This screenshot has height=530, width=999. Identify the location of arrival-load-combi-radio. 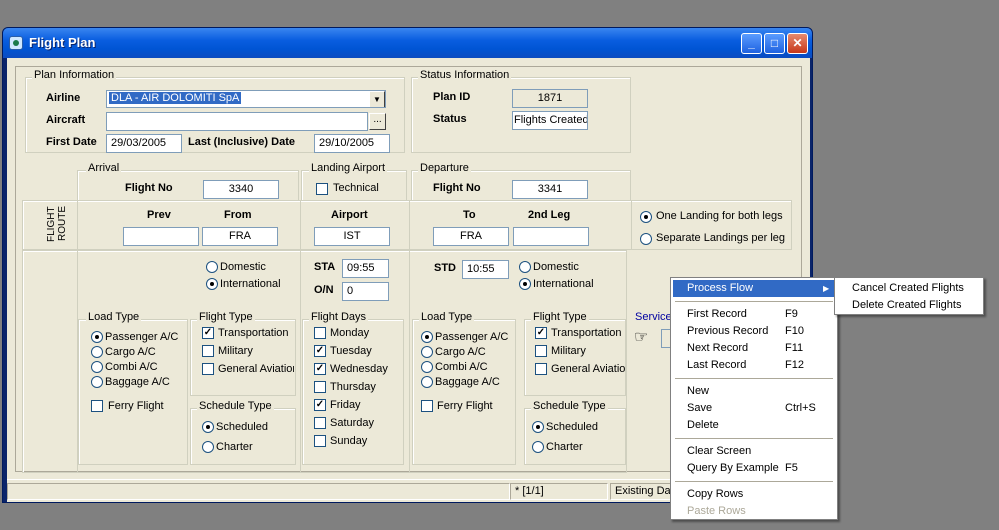
(97, 367).